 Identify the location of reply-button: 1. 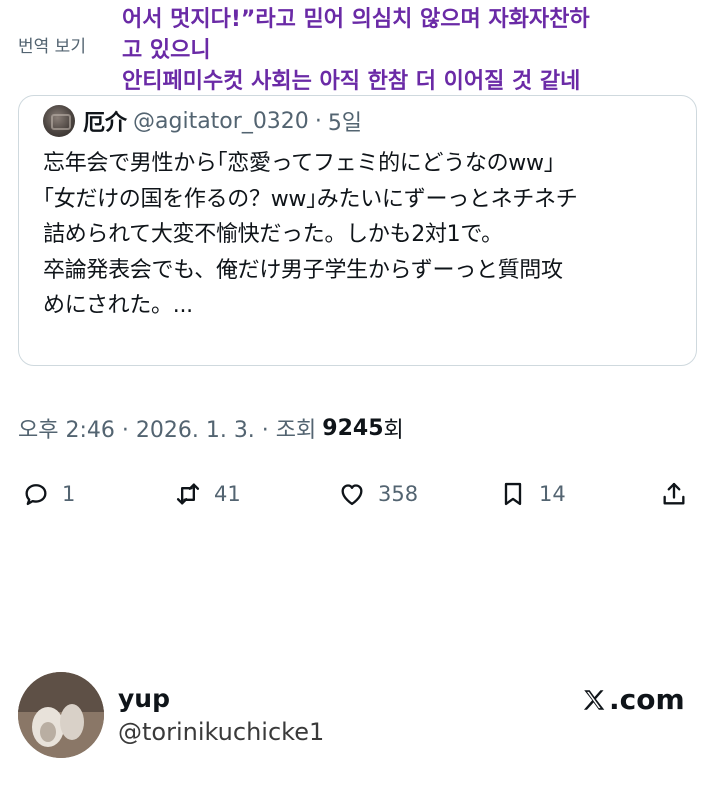
(48, 494).